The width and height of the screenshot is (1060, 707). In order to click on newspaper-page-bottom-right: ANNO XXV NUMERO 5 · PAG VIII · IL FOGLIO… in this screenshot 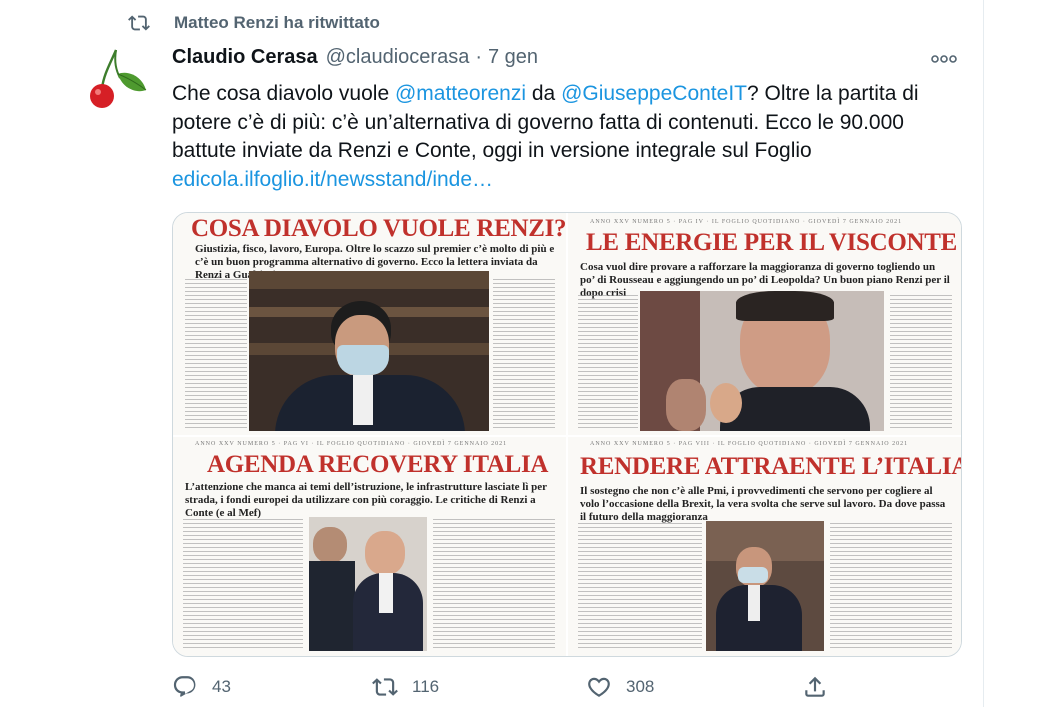, I will do `click(764, 546)`.